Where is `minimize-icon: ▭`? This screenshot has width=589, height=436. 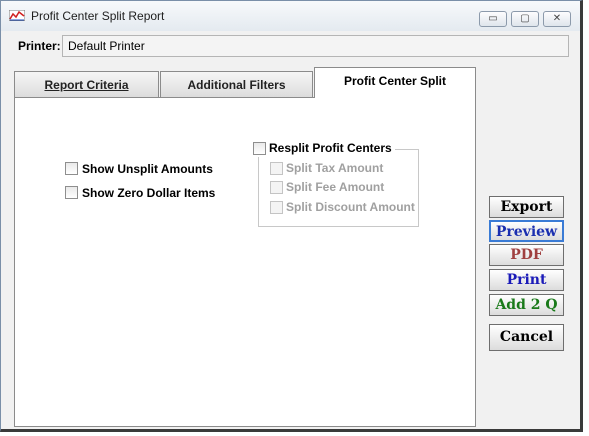 minimize-icon: ▭ is located at coordinates (493, 18).